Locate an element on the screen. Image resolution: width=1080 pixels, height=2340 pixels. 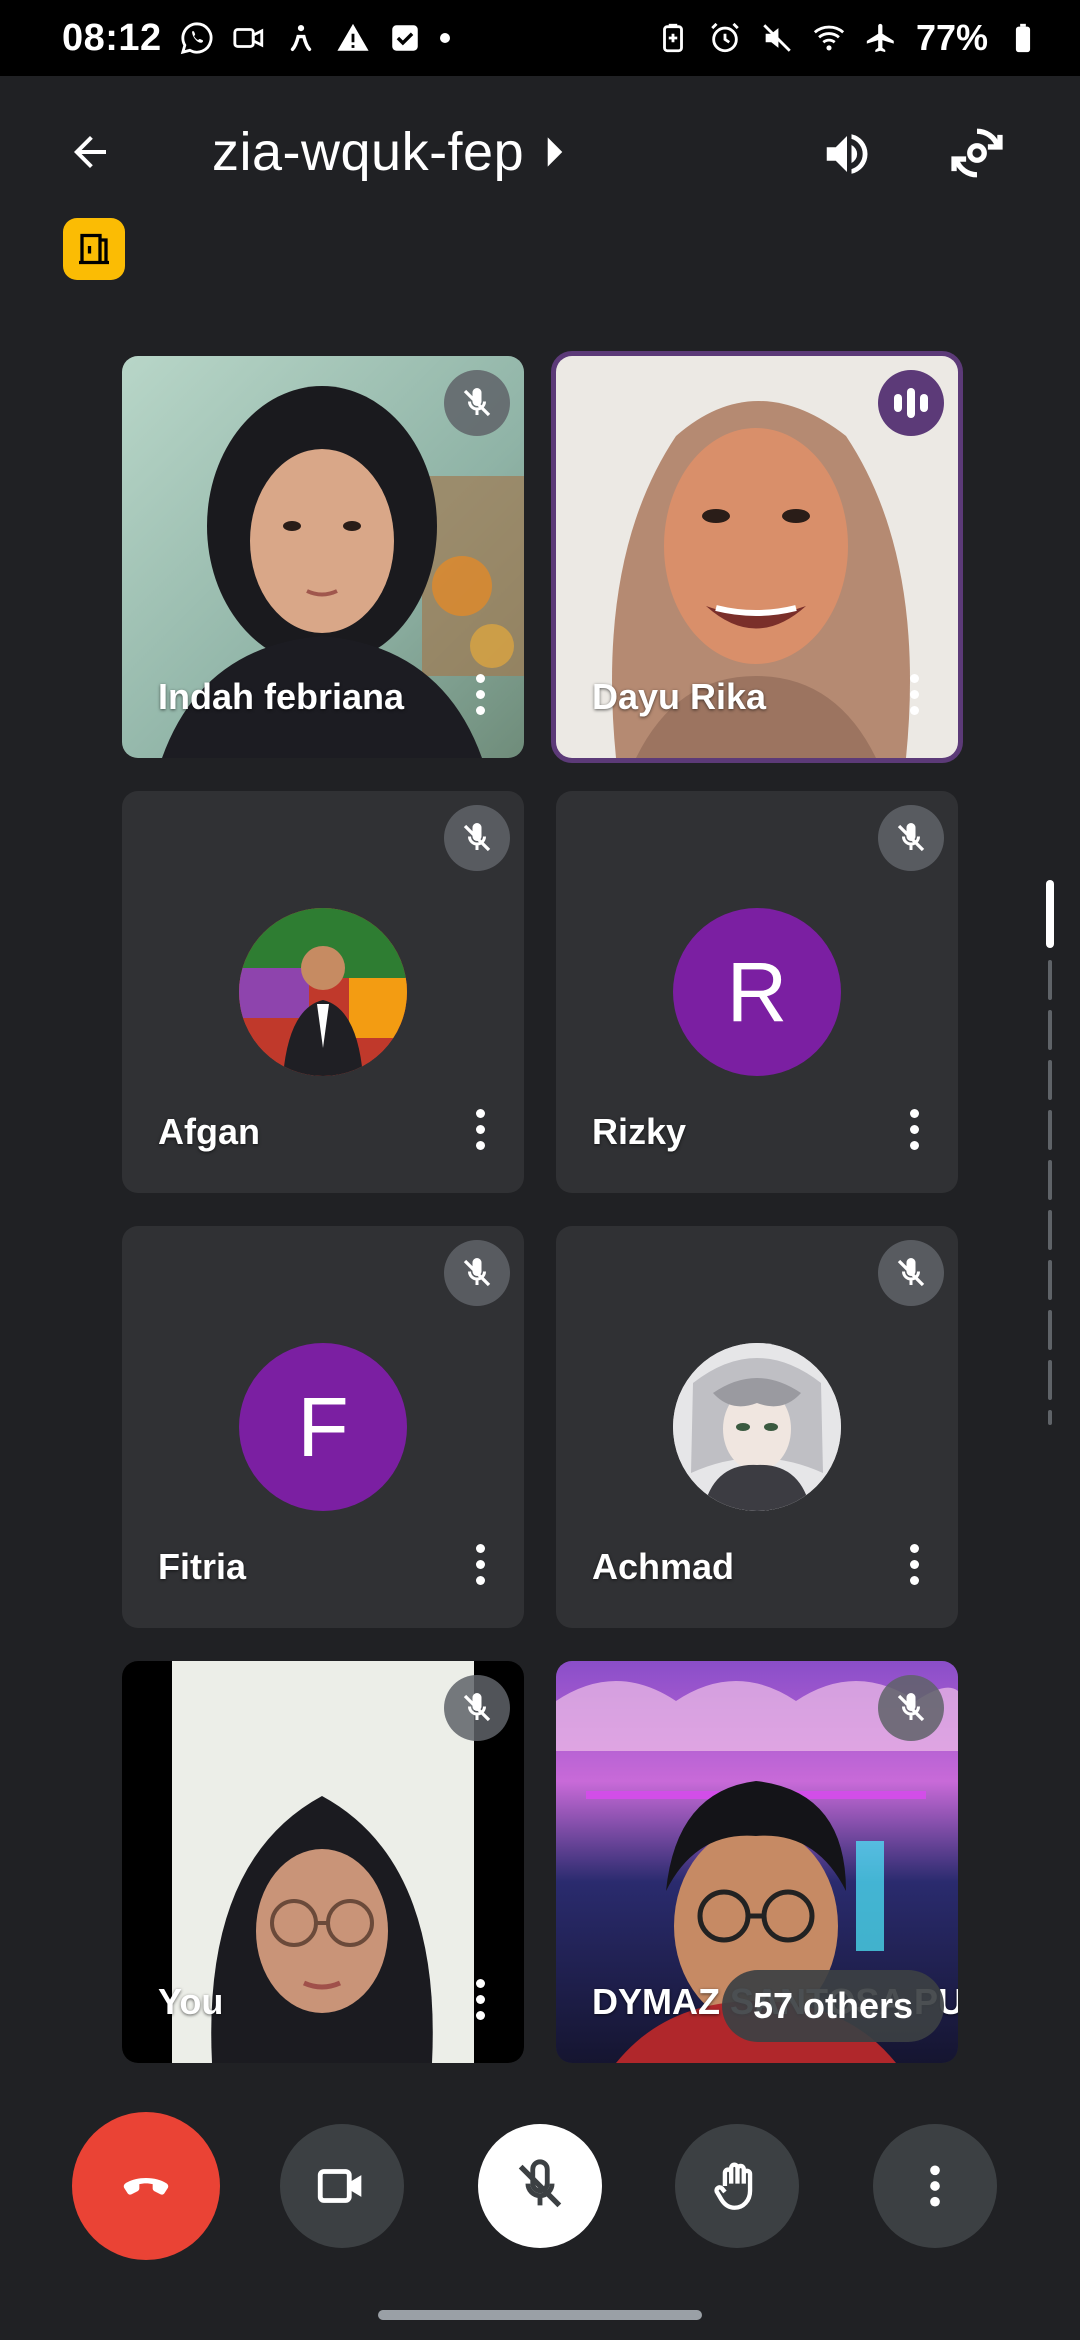
videocam-icon is located at coordinates (339, 2186).